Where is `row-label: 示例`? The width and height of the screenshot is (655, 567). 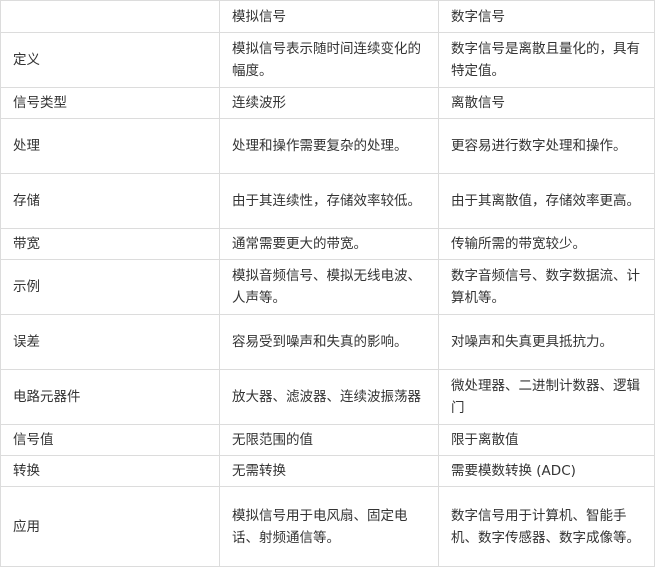 row-label: 示例 is located at coordinates (110, 287).